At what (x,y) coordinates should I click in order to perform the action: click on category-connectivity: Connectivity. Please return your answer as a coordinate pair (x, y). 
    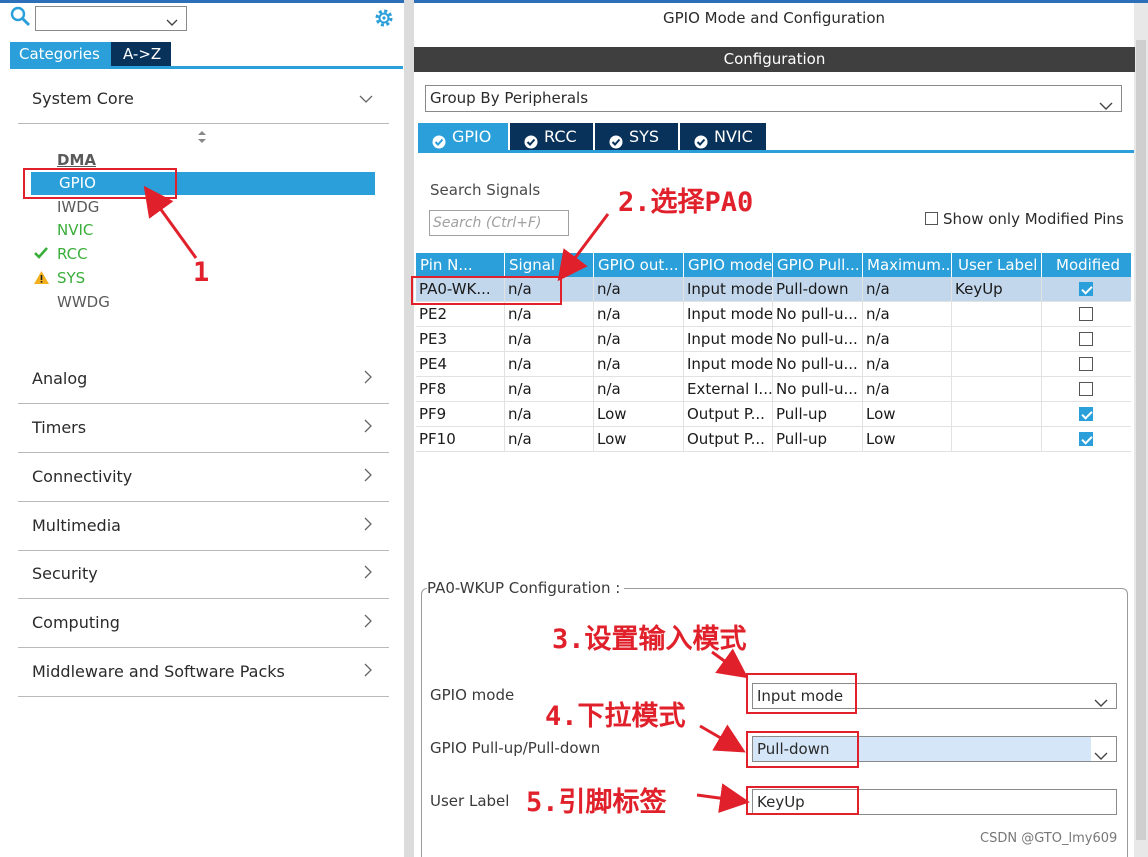
    Looking at the image, I should click on (203, 477).